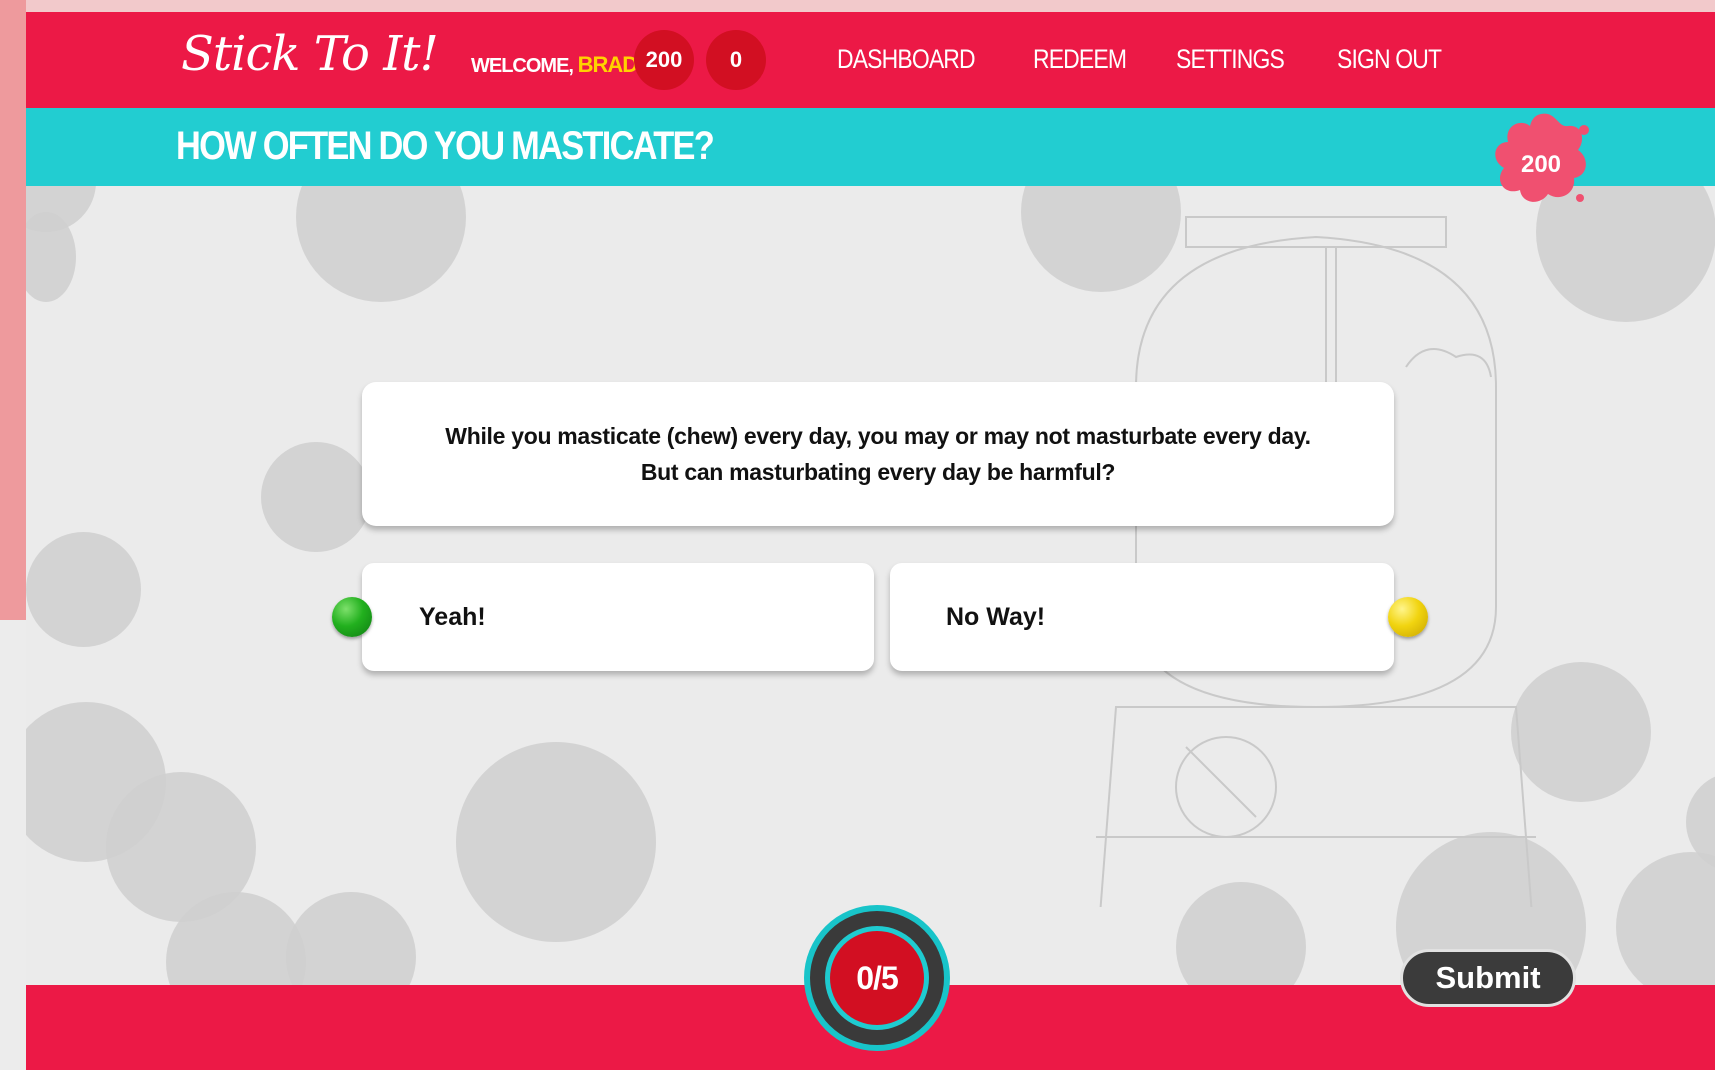 The height and width of the screenshot is (1070, 1715). What do you see at coordinates (1488, 978) in the screenshot?
I see `submit-button: Submit` at bounding box center [1488, 978].